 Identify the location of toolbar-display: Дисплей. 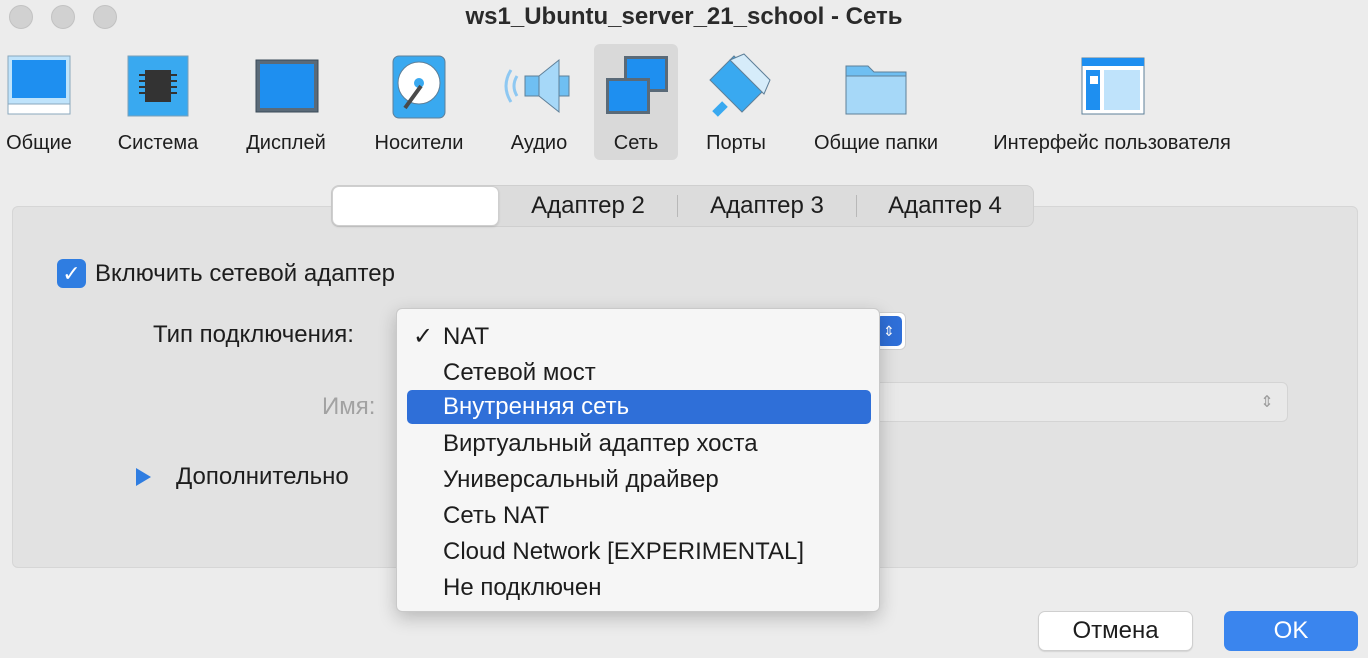
(286, 102).